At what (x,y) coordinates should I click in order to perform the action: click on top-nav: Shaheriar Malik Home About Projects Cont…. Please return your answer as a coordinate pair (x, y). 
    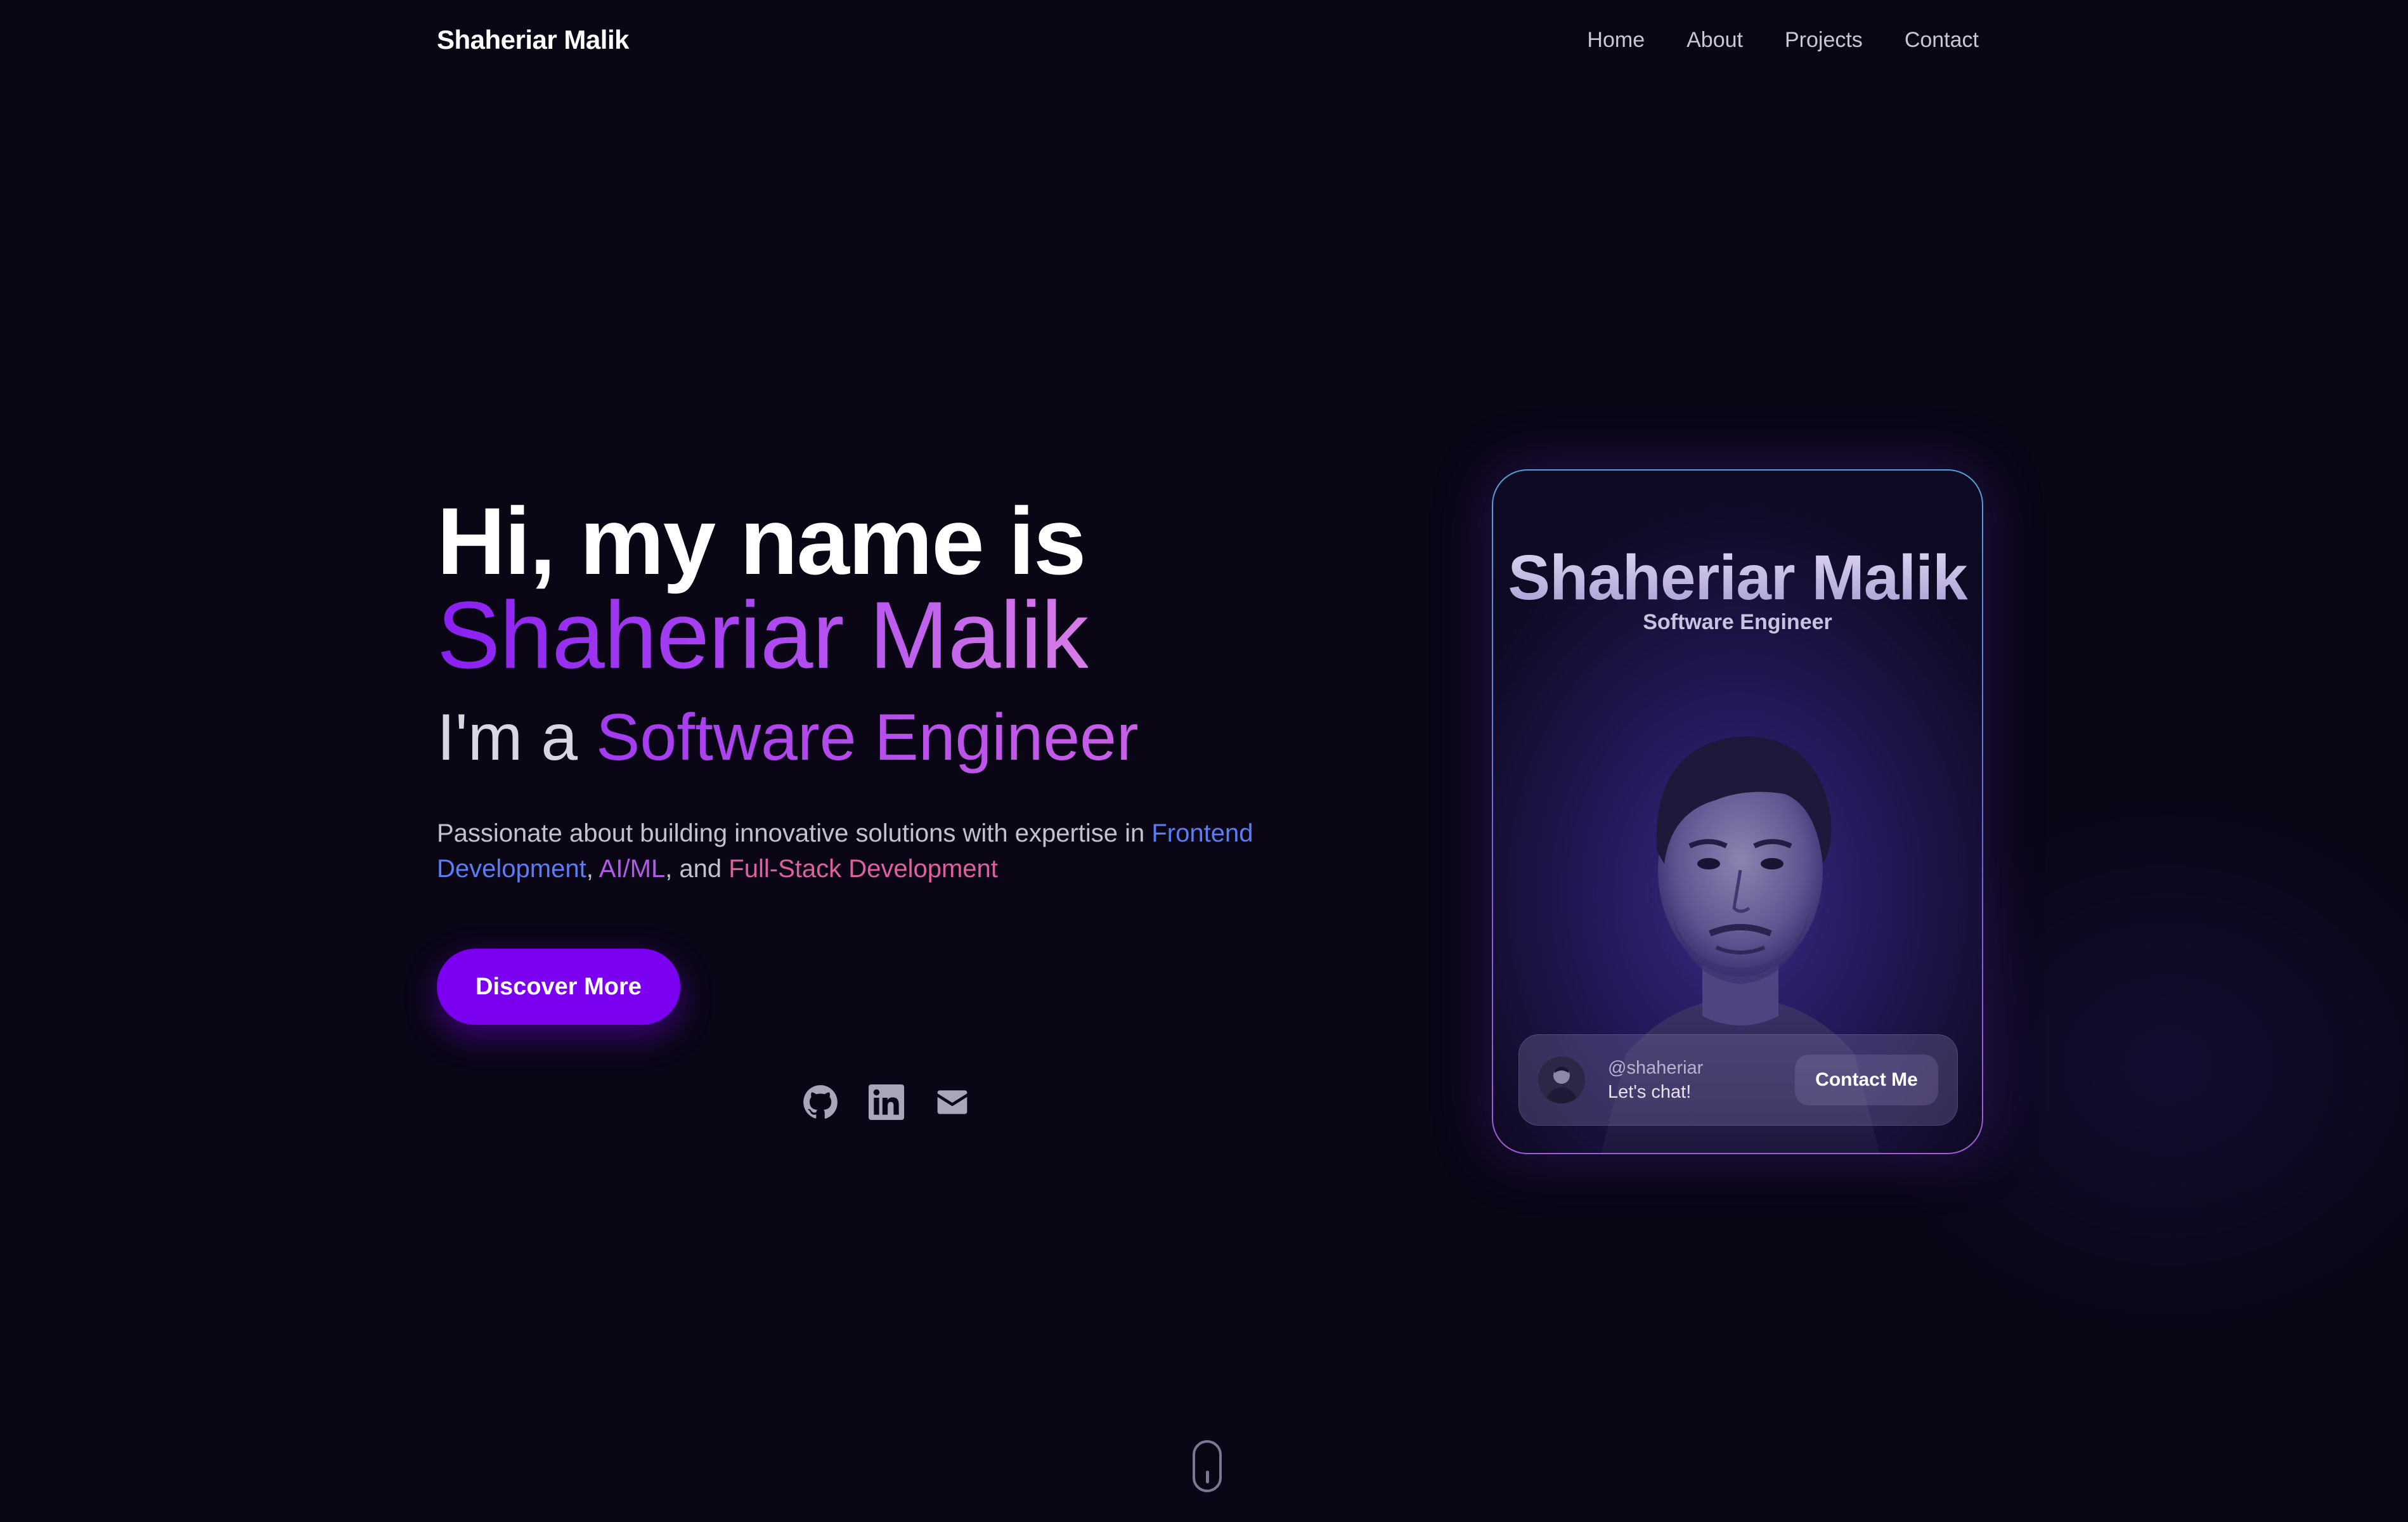
    Looking at the image, I should click on (1208, 40).